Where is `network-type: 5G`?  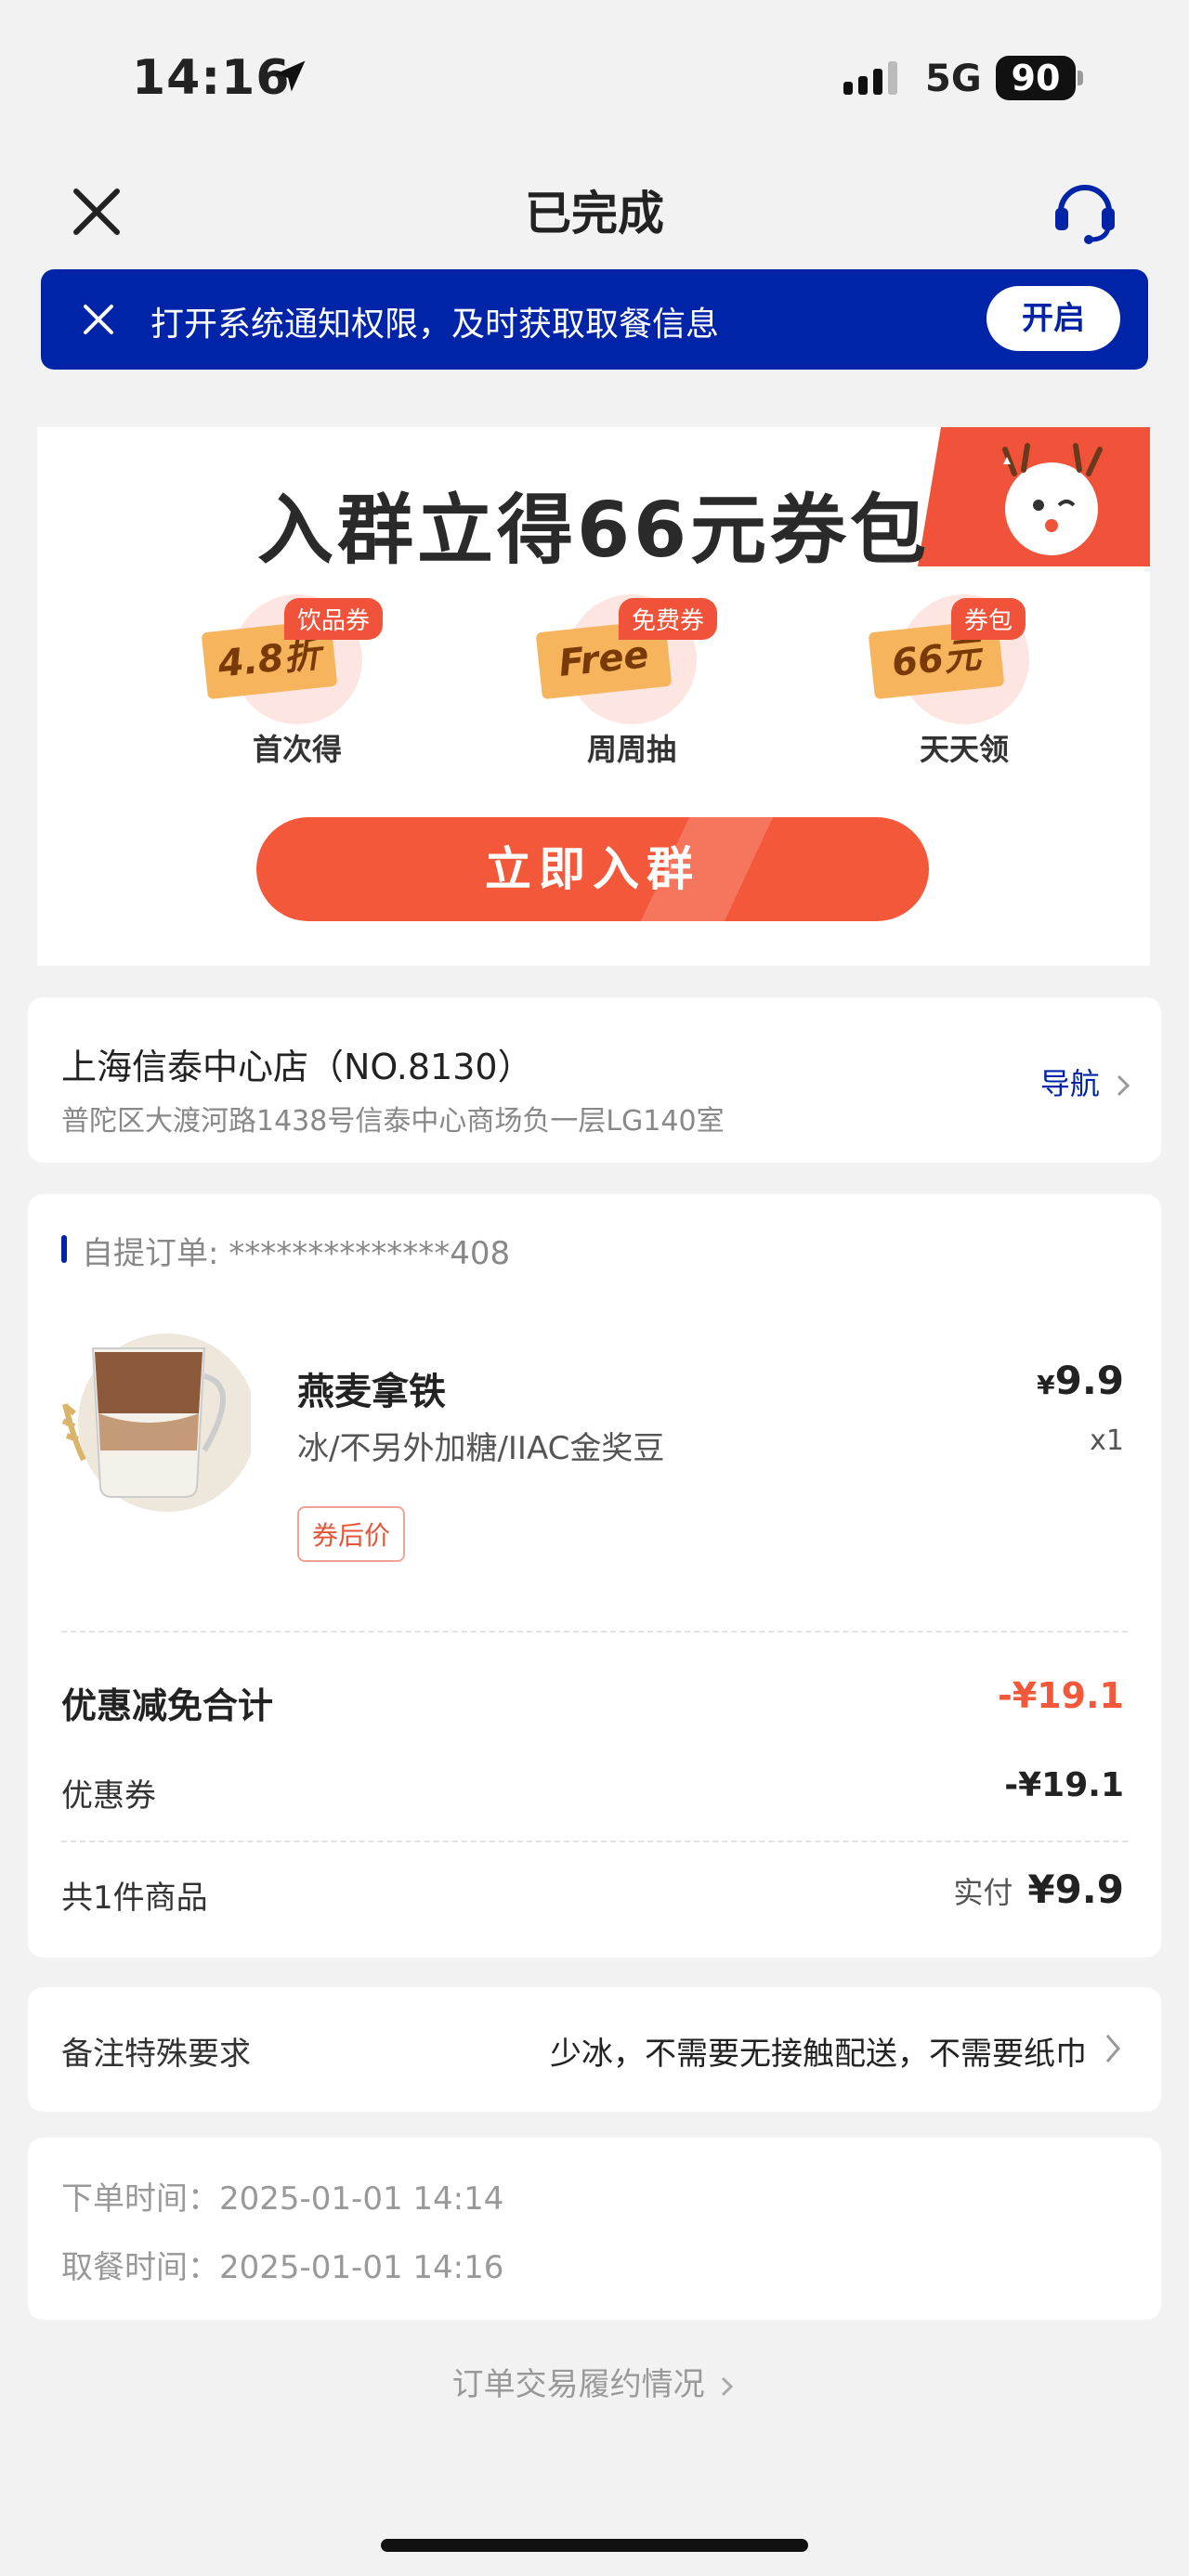
network-type: 5G is located at coordinates (954, 79).